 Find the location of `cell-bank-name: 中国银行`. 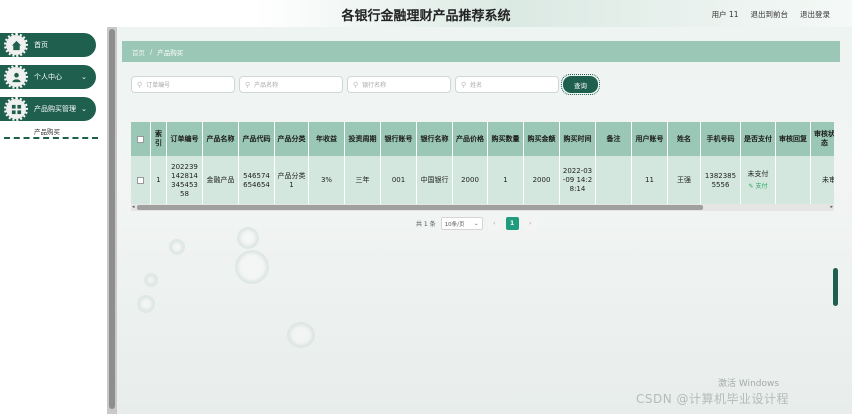

cell-bank-name: 中国银行 is located at coordinates (435, 180).